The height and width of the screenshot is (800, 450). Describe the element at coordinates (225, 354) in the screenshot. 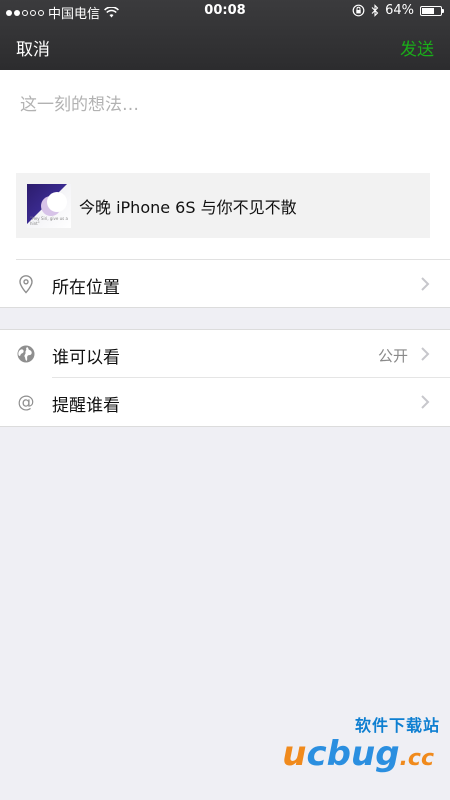

I see `visibility-row: 谁可以看 公开` at that location.